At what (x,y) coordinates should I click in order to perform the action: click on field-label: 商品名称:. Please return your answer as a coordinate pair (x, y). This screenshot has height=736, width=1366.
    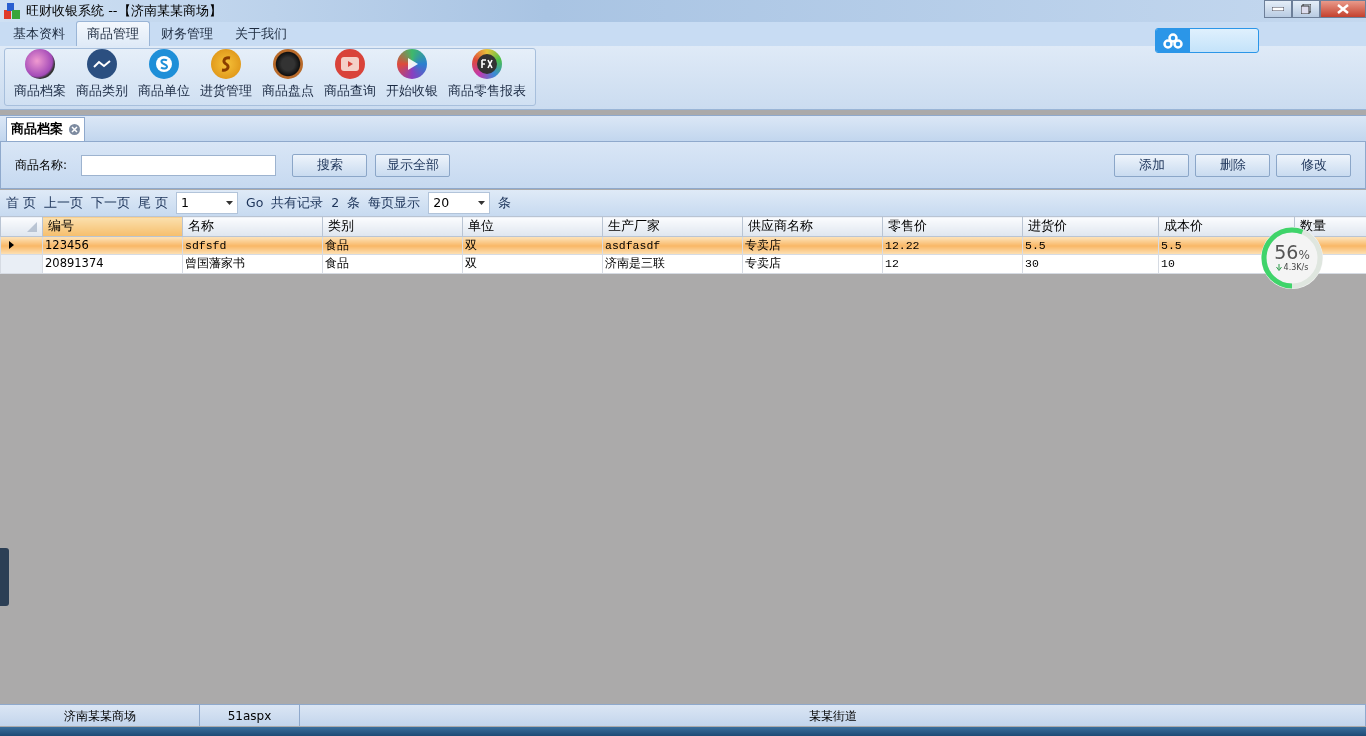
    Looking at the image, I should click on (41, 165).